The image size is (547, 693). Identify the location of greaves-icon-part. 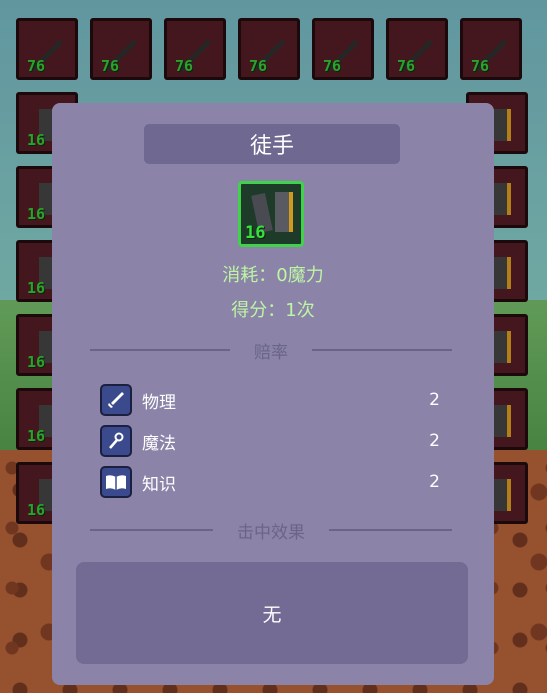
(284, 212).